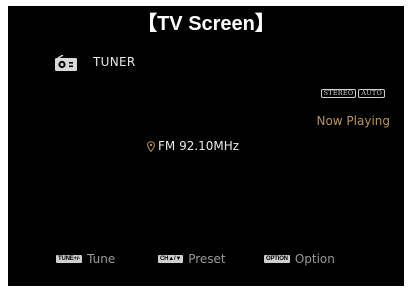  I want to click on tune-hint: TUNE+/- Tune, so click(85, 259).